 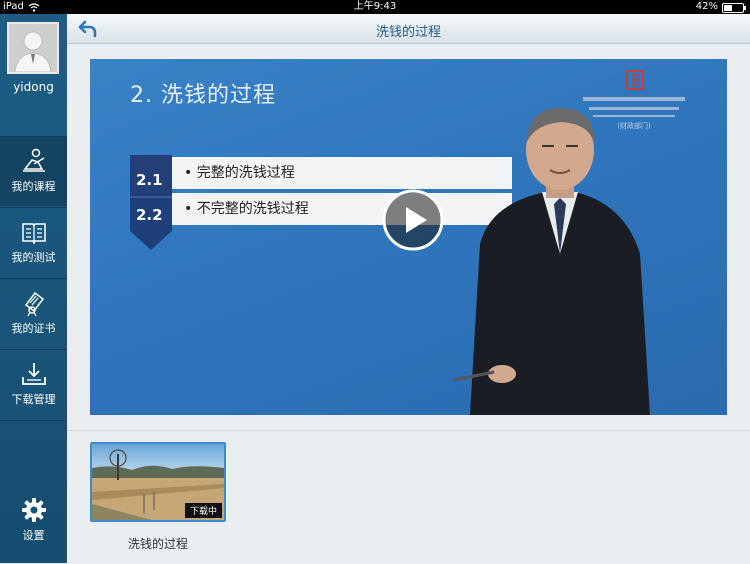 I want to click on slide-title: 2. 洗钱的过程, so click(x=203, y=95).